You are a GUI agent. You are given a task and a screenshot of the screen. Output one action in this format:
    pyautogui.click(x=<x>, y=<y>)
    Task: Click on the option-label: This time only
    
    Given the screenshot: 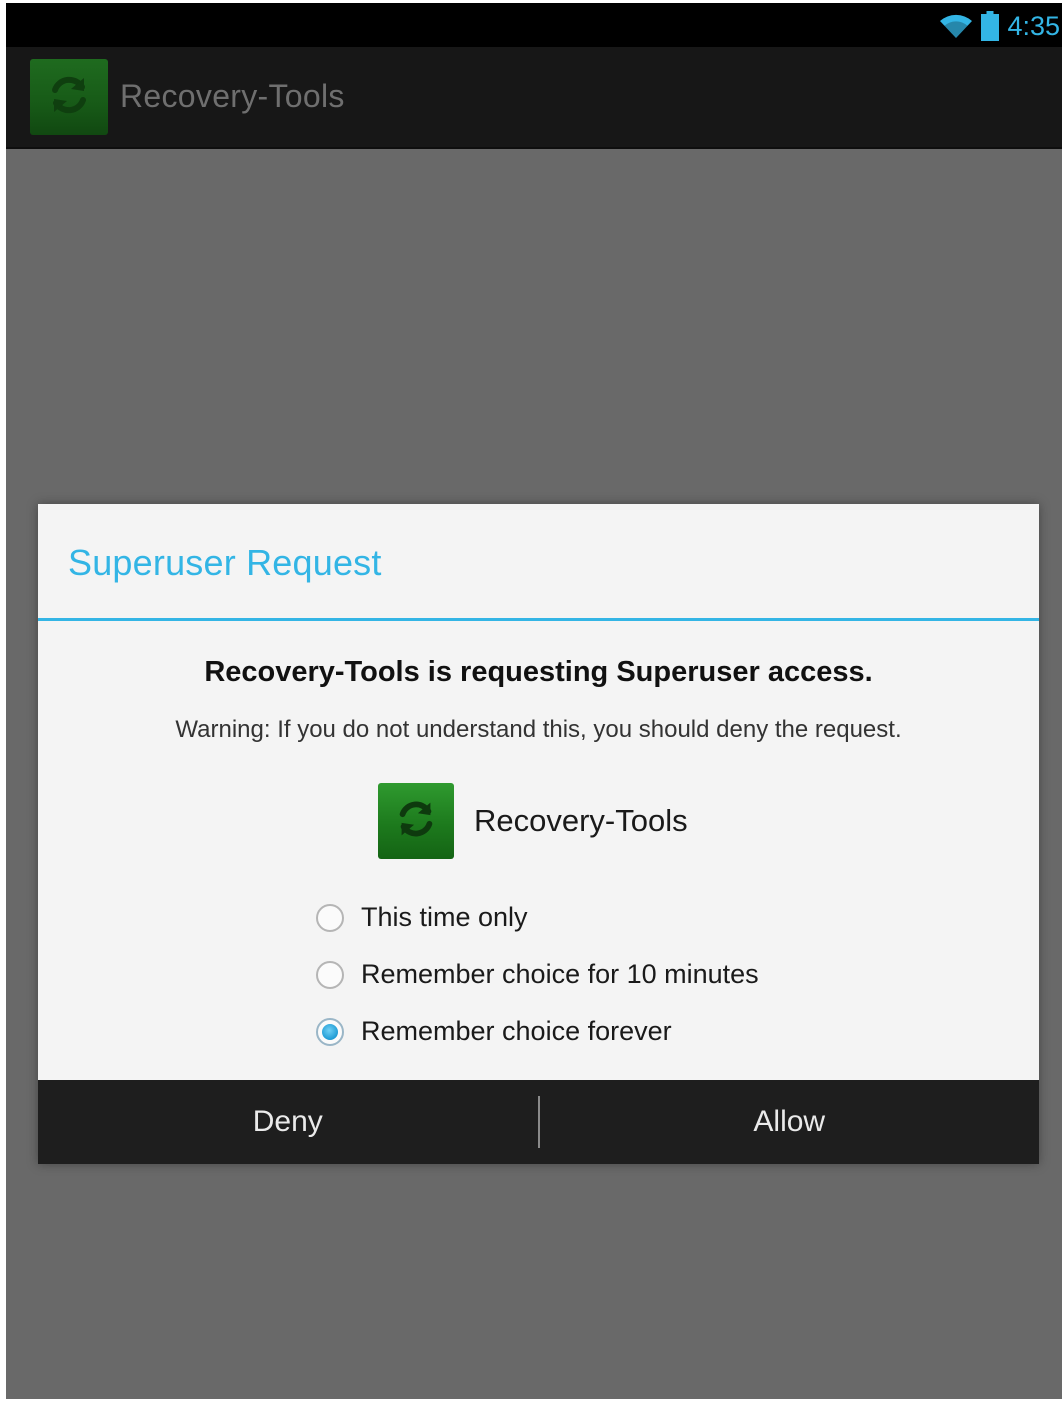 What is the action you would take?
    pyautogui.click(x=444, y=917)
    